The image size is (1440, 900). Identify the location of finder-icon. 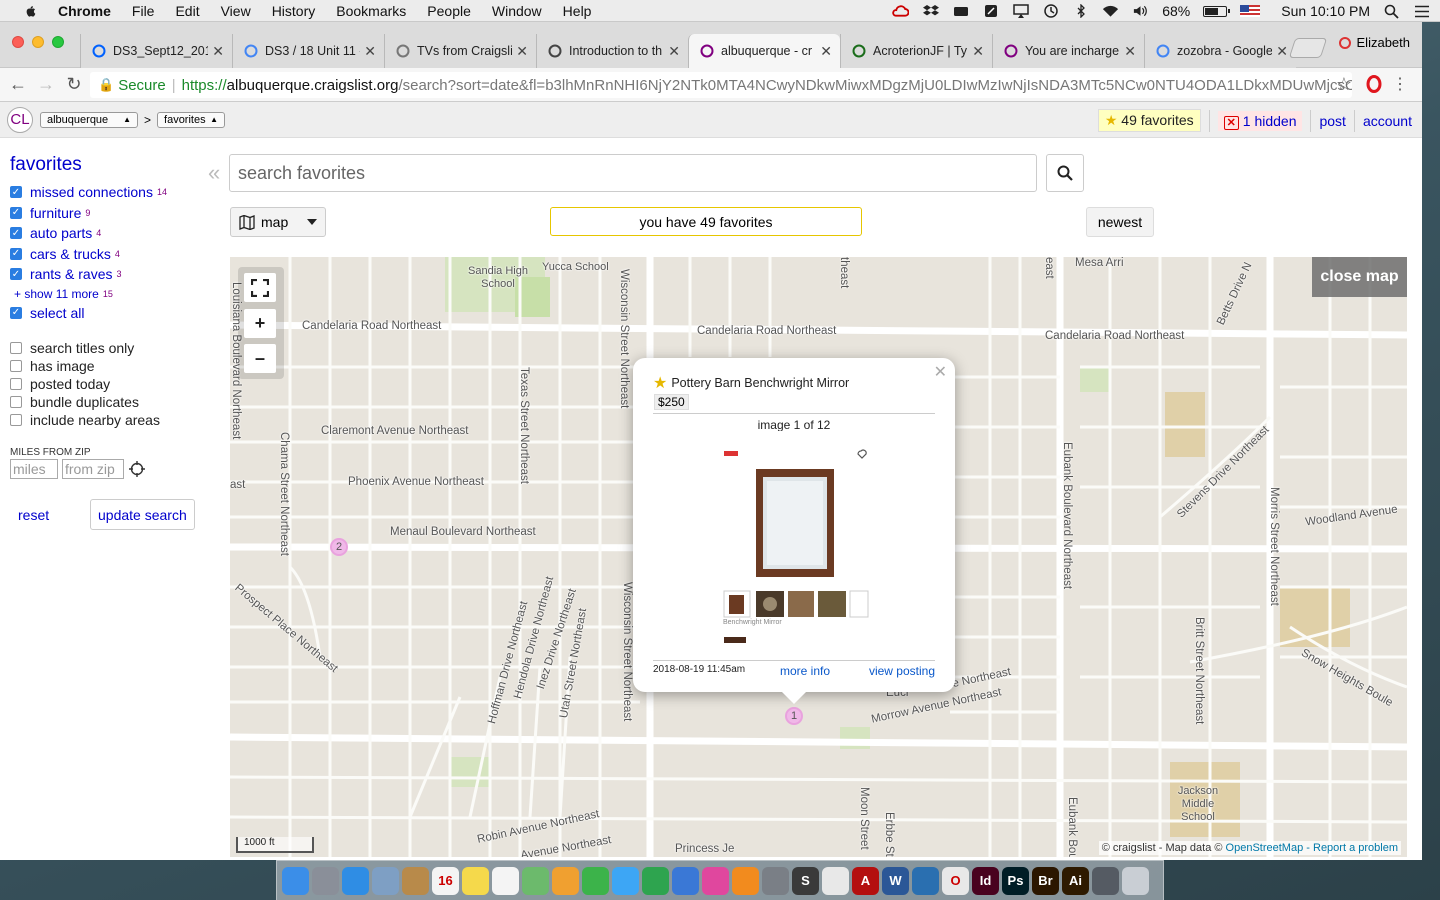
(295, 880).